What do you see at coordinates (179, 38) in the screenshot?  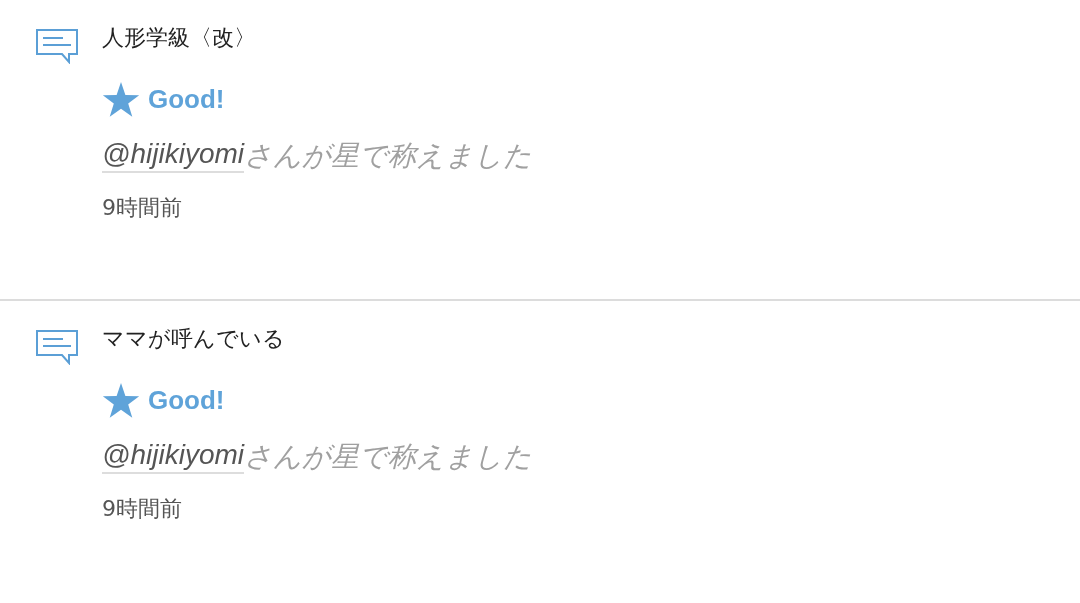 I see `notification-title: 人形学級〈改〉` at bounding box center [179, 38].